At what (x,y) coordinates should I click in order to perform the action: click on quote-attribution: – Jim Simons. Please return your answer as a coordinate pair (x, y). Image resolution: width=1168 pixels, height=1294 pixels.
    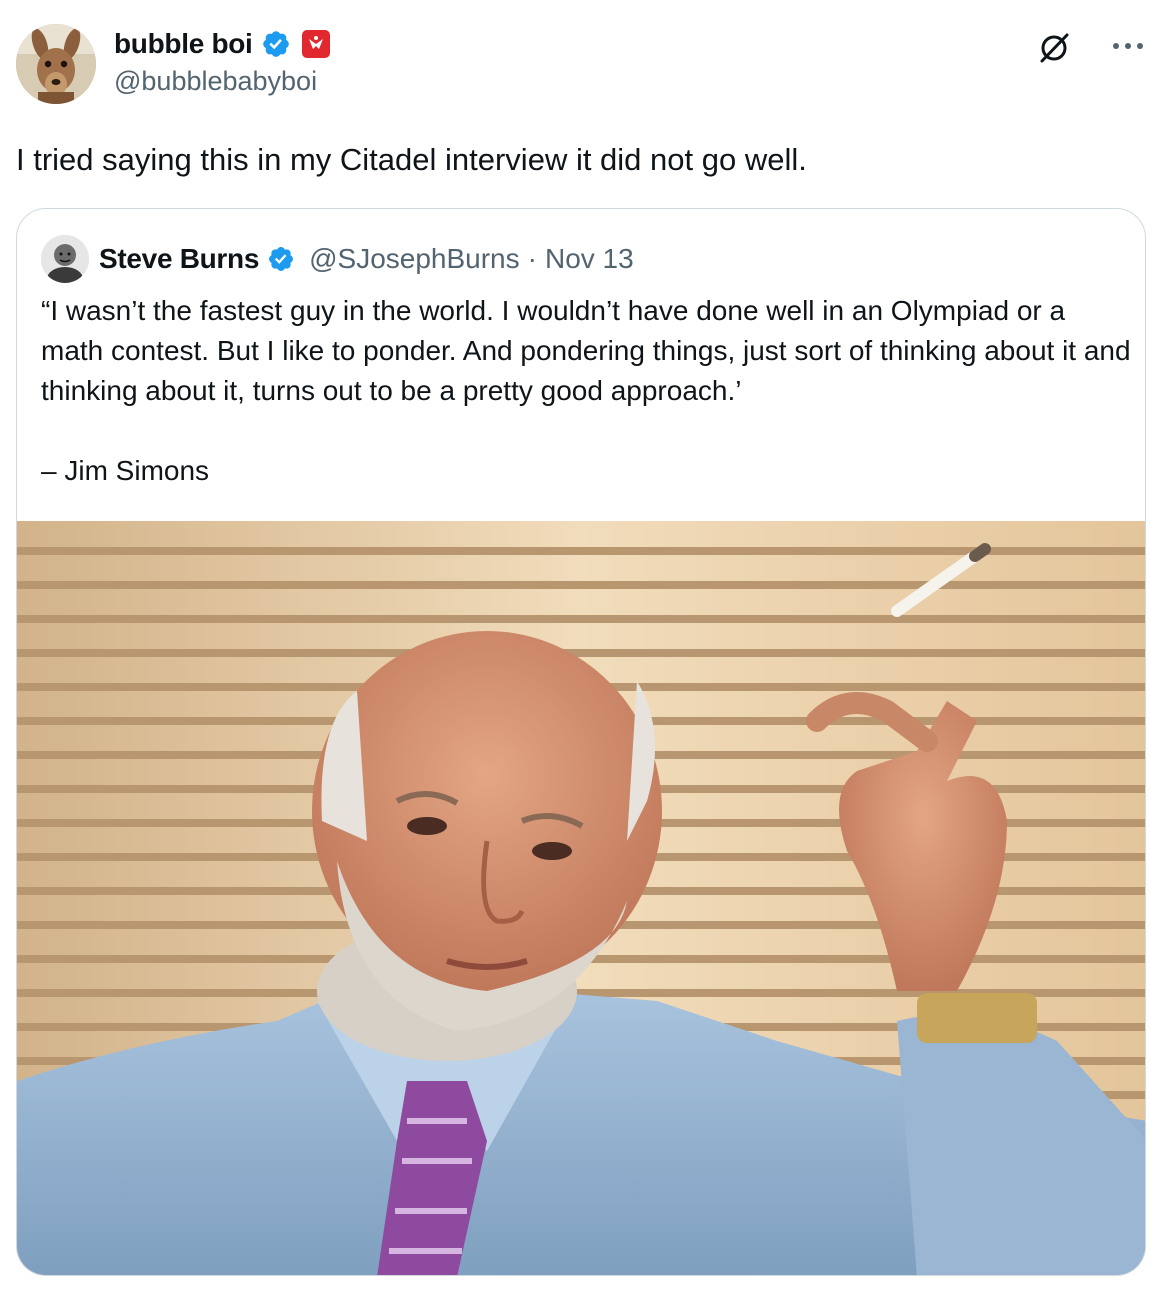
    Looking at the image, I should click on (125, 470).